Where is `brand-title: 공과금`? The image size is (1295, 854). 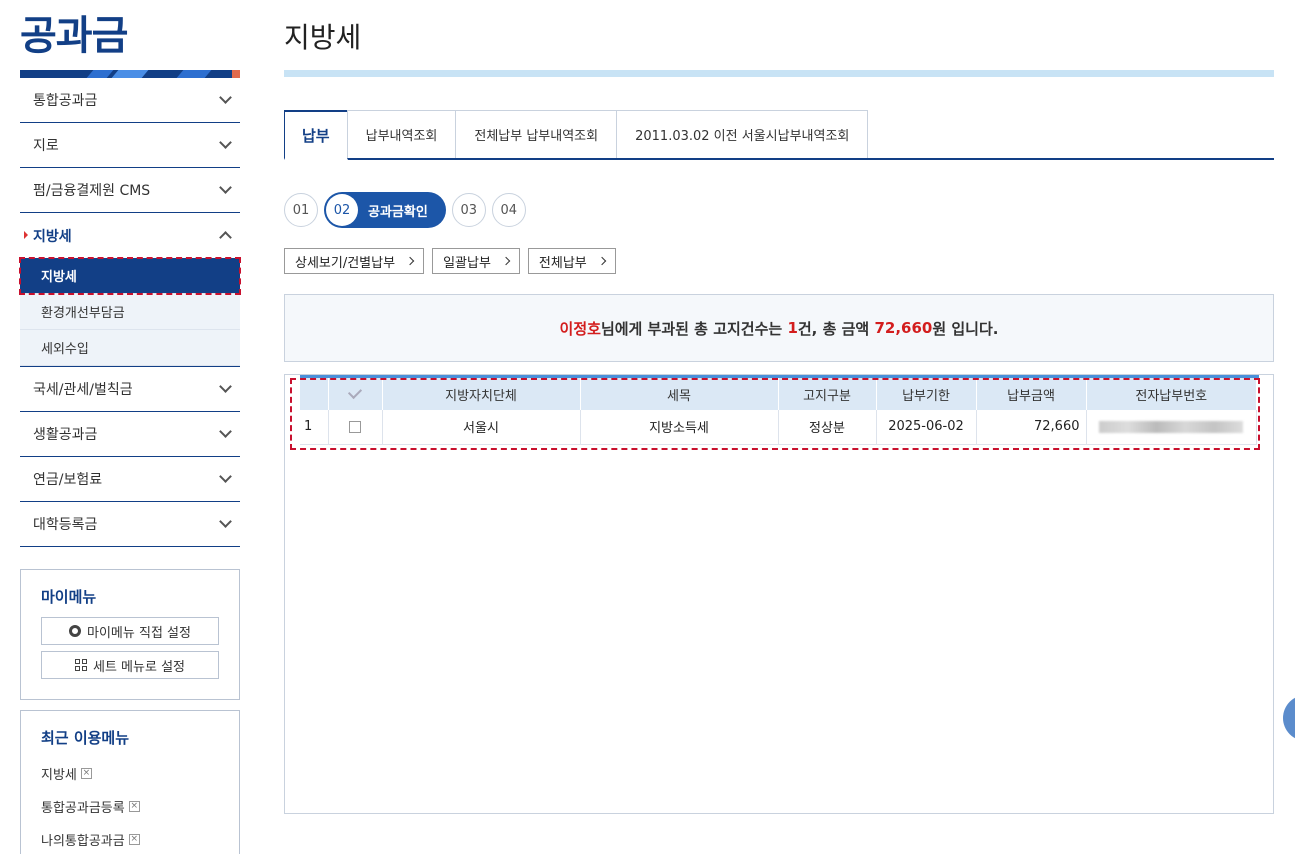 brand-title: 공과금 is located at coordinates (130, 35).